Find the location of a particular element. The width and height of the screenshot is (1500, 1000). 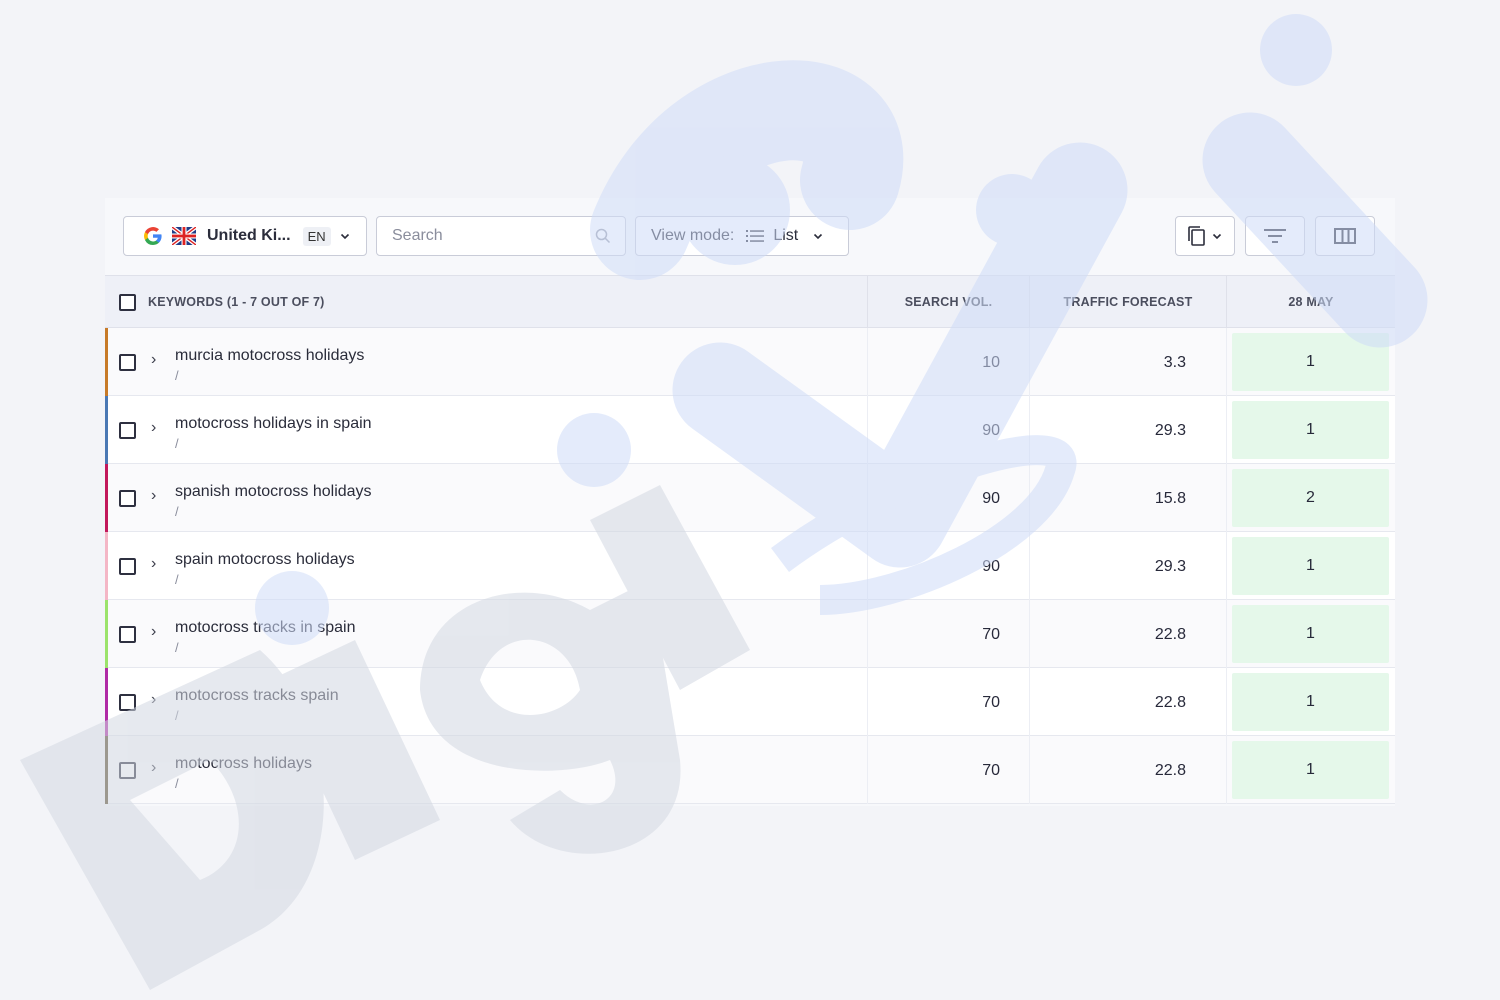

traffic-cell: 15.8 is located at coordinates (1107, 498).